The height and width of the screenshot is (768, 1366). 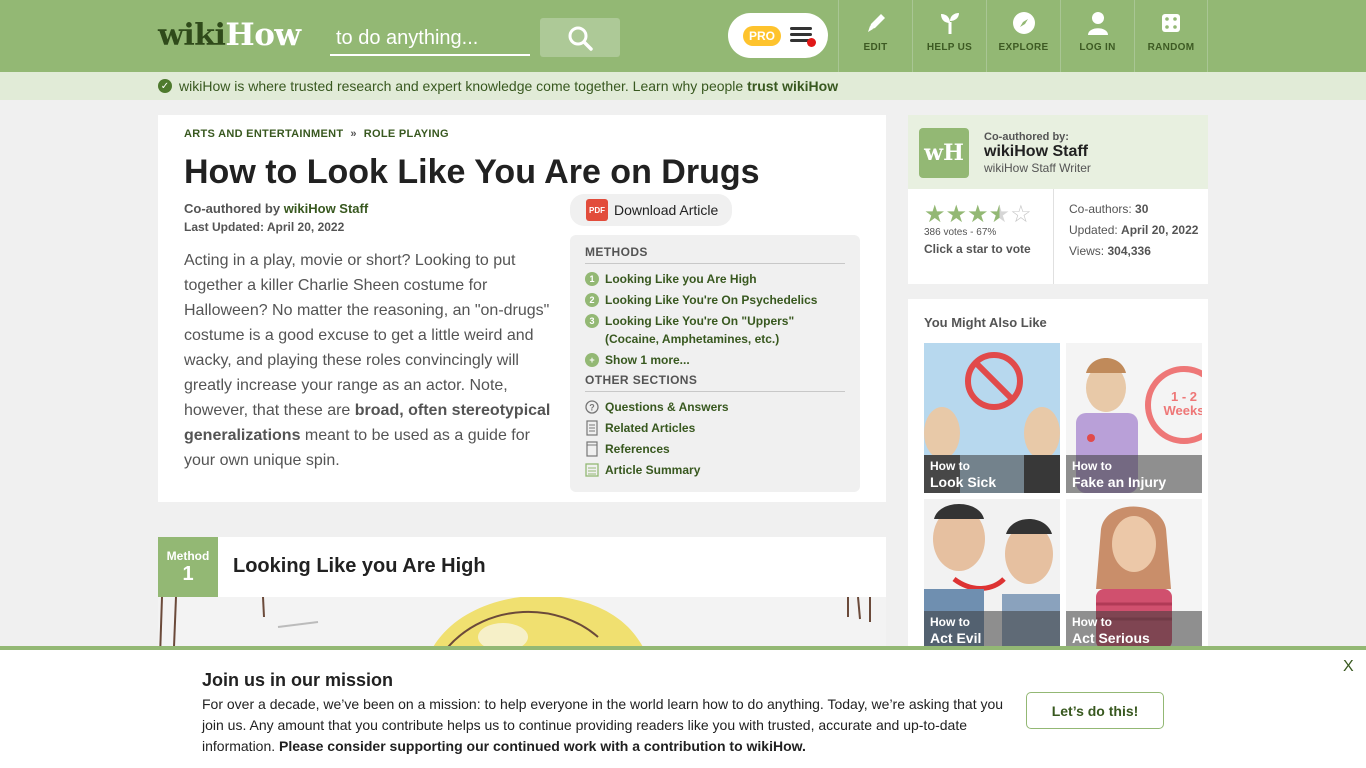 What do you see at coordinates (1171, 36) in the screenshot?
I see `nav-random: RANDOM` at bounding box center [1171, 36].